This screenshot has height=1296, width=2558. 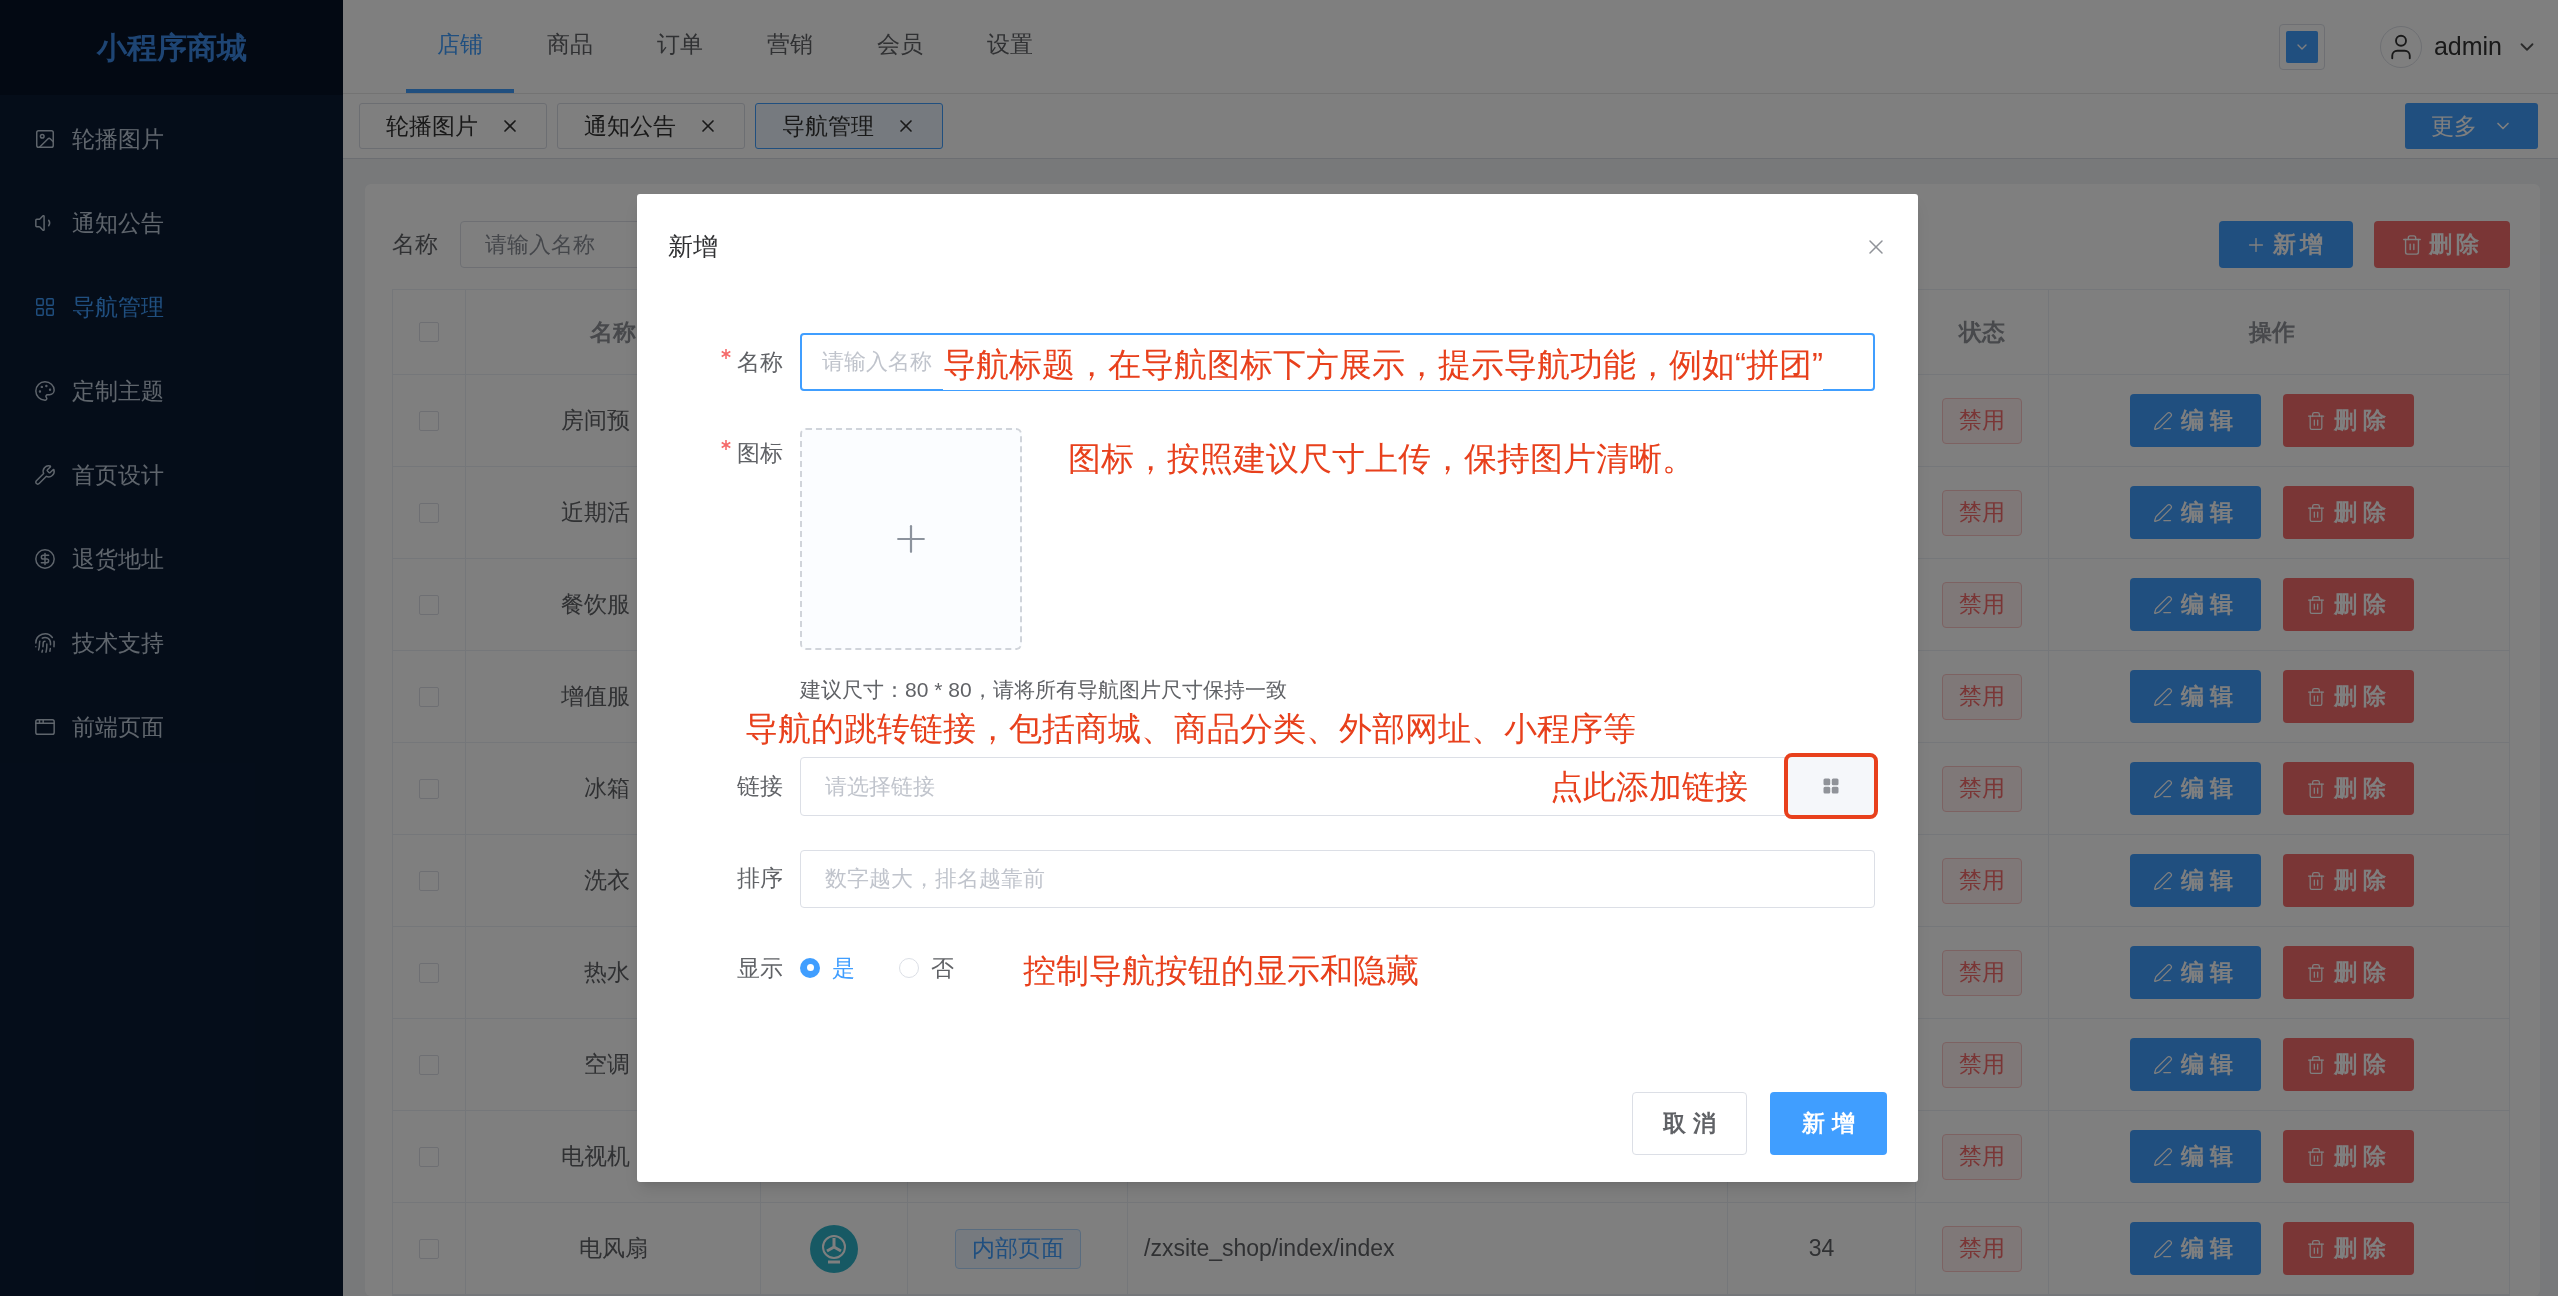 I want to click on table-cell-text: 电视机, so click(x=595, y=1157).